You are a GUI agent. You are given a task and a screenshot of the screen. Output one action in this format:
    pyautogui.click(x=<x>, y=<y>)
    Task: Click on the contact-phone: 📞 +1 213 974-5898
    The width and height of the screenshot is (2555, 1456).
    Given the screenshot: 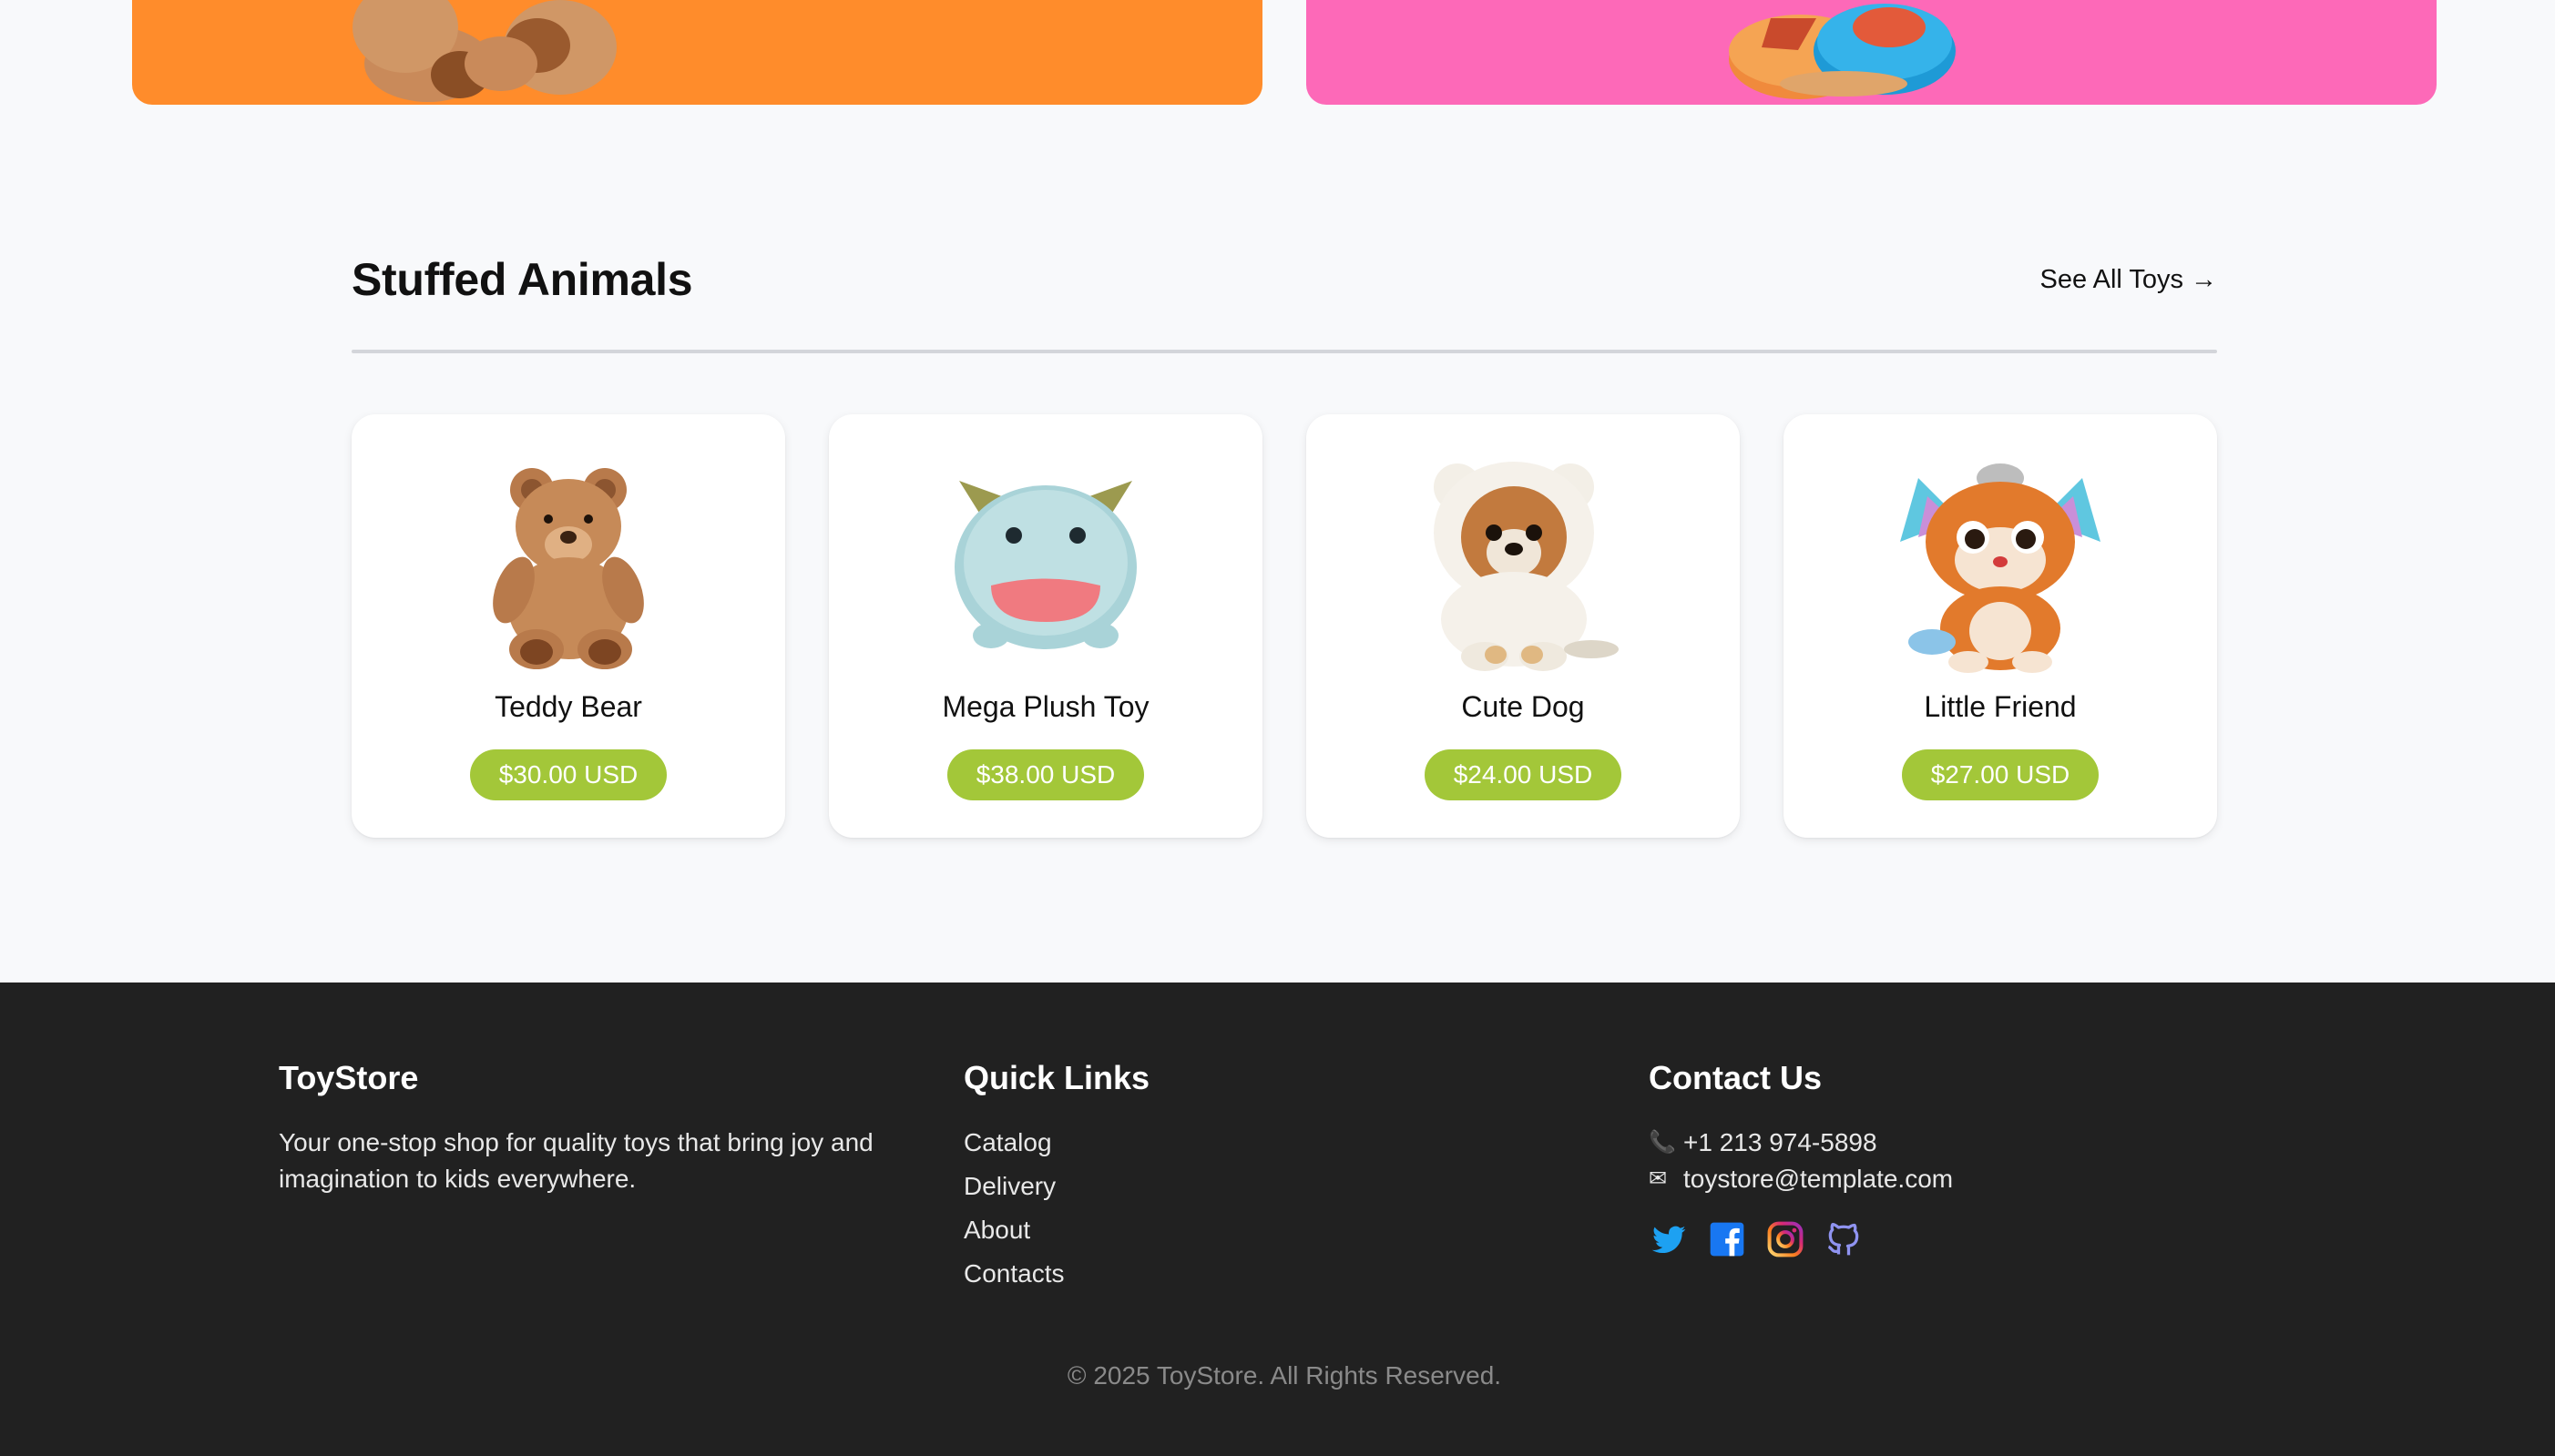 What is the action you would take?
    pyautogui.click(x=1968, y=1143)
    